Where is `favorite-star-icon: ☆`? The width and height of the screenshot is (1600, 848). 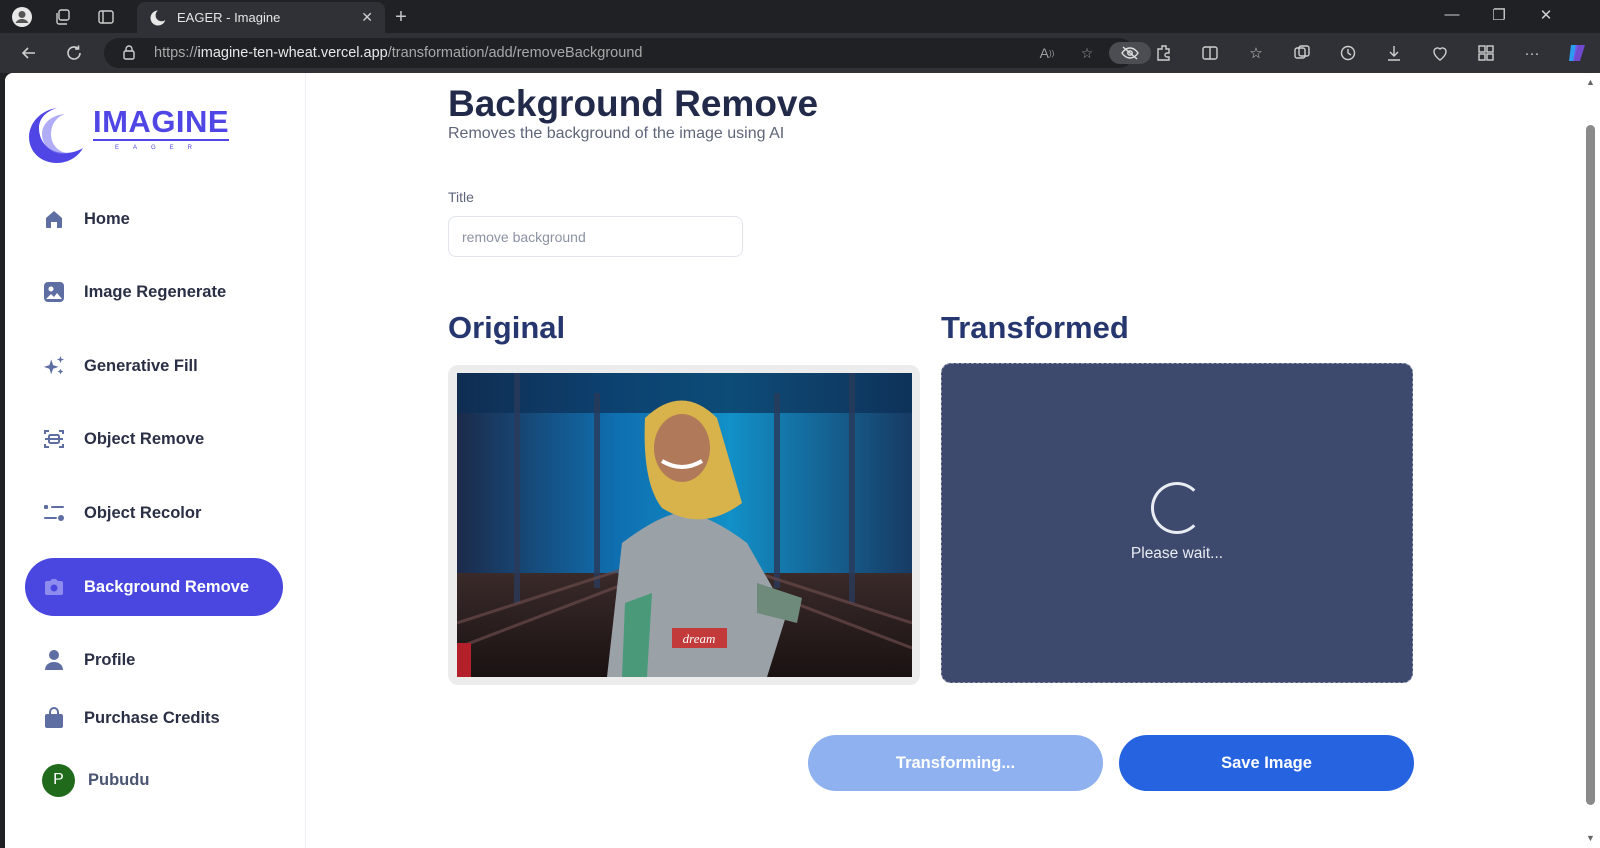
favorite-star-icon: ☆ is located at coordinates (1087, 53).